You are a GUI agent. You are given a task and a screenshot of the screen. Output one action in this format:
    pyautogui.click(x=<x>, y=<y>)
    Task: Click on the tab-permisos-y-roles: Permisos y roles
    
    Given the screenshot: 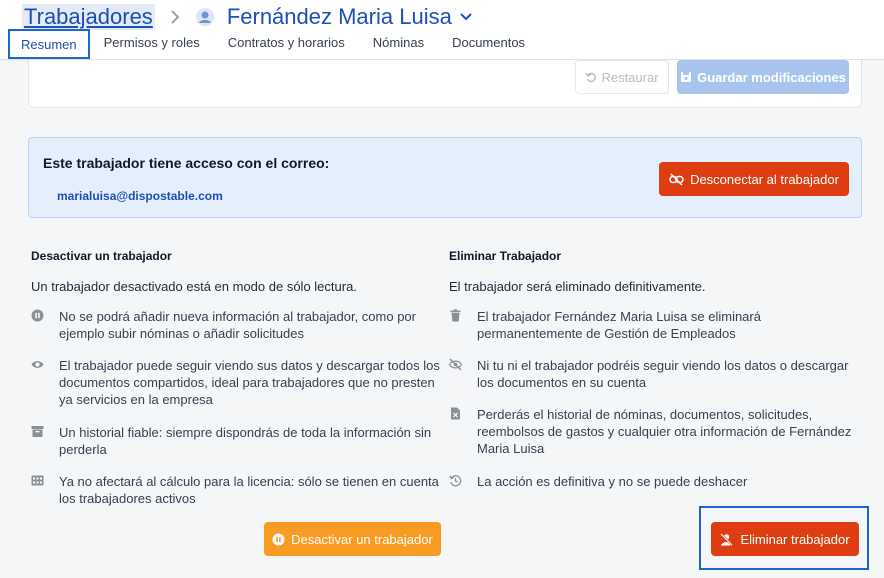 What is the action you would take?
    pyautogui.click(x=152, y=44)
    